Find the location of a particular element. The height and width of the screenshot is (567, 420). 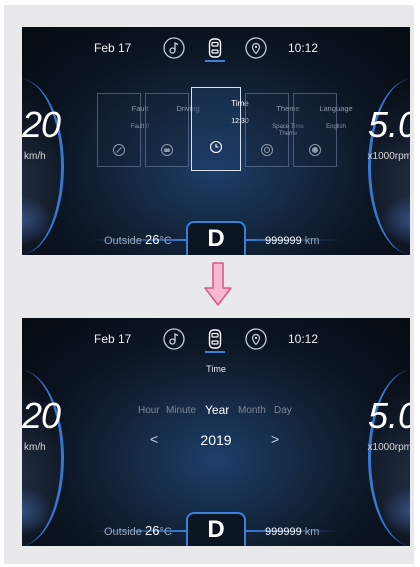

car-front-icon is located at coordinates (167, 150).